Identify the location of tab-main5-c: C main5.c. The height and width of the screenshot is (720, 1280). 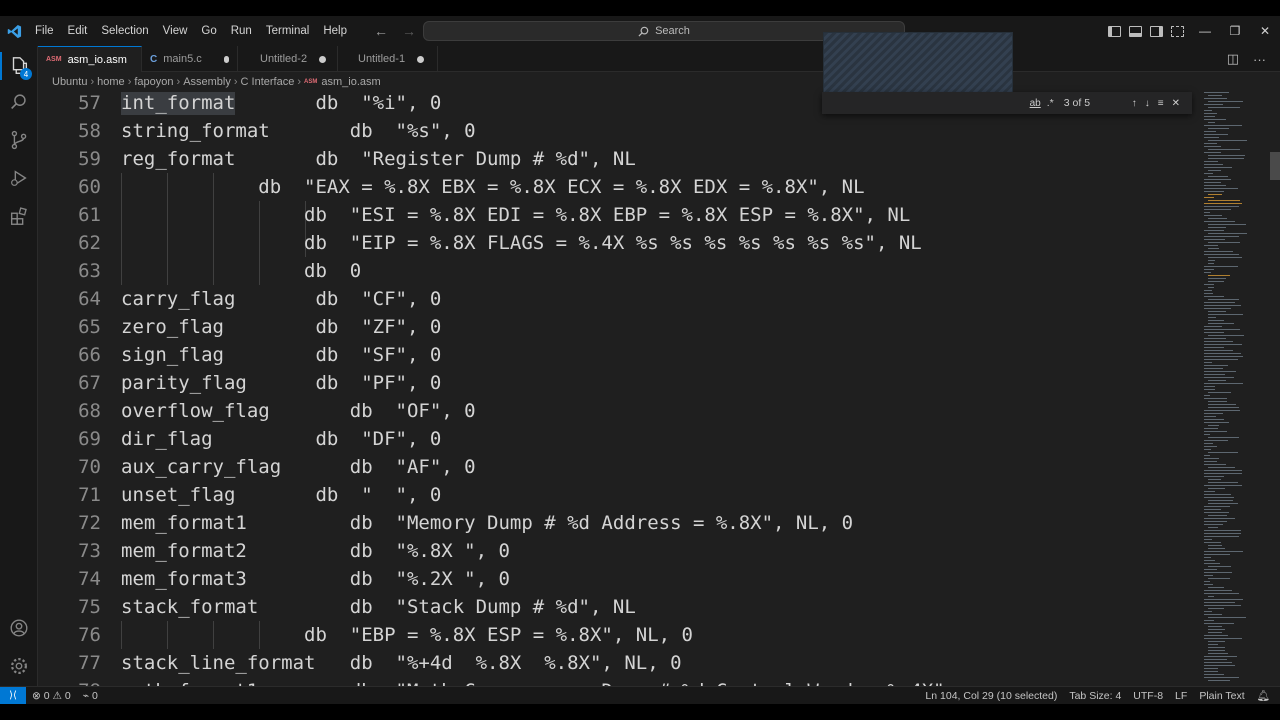
(190, 59).